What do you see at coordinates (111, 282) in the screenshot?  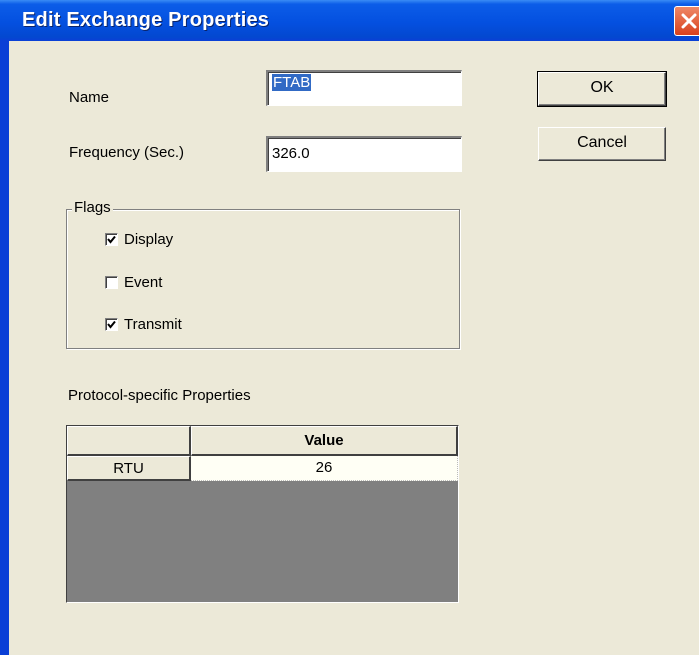 I see `event-checkbox` at bounding box center [111, 282].